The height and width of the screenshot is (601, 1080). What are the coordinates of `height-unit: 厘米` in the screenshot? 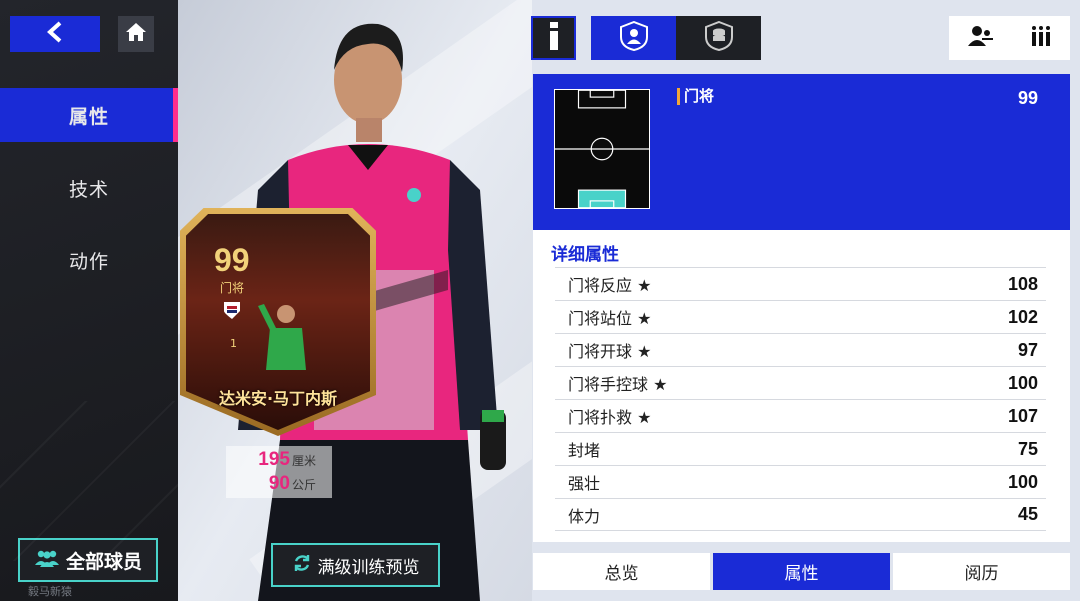 It's located at (303, 461).